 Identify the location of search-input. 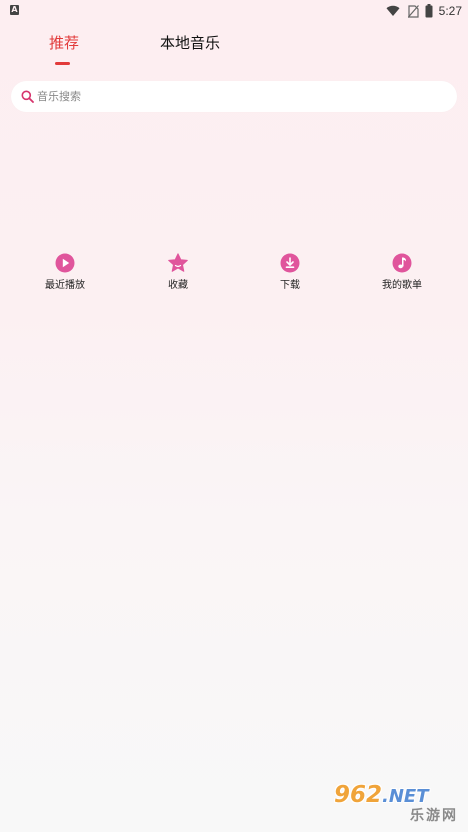
(227, 96).